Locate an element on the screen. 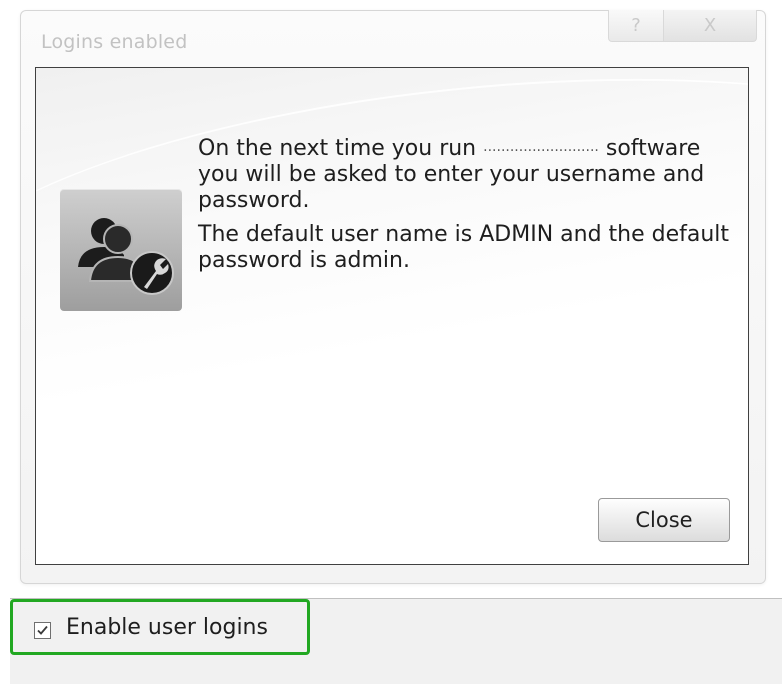  close-icon: X is located at coordinates (710, 25).